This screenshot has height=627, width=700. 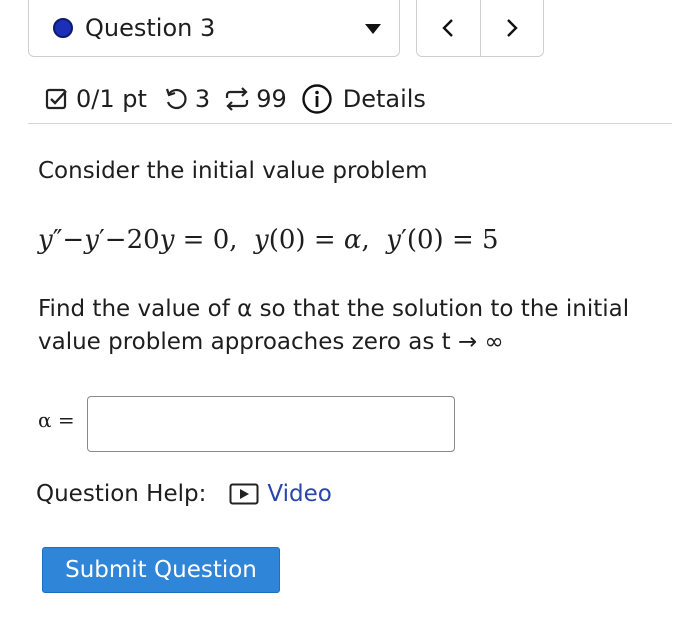 What do you see at coordinates (271, 99) in the screenshot?
I see `attempts-count: 99` at bounding box center [271, 99].